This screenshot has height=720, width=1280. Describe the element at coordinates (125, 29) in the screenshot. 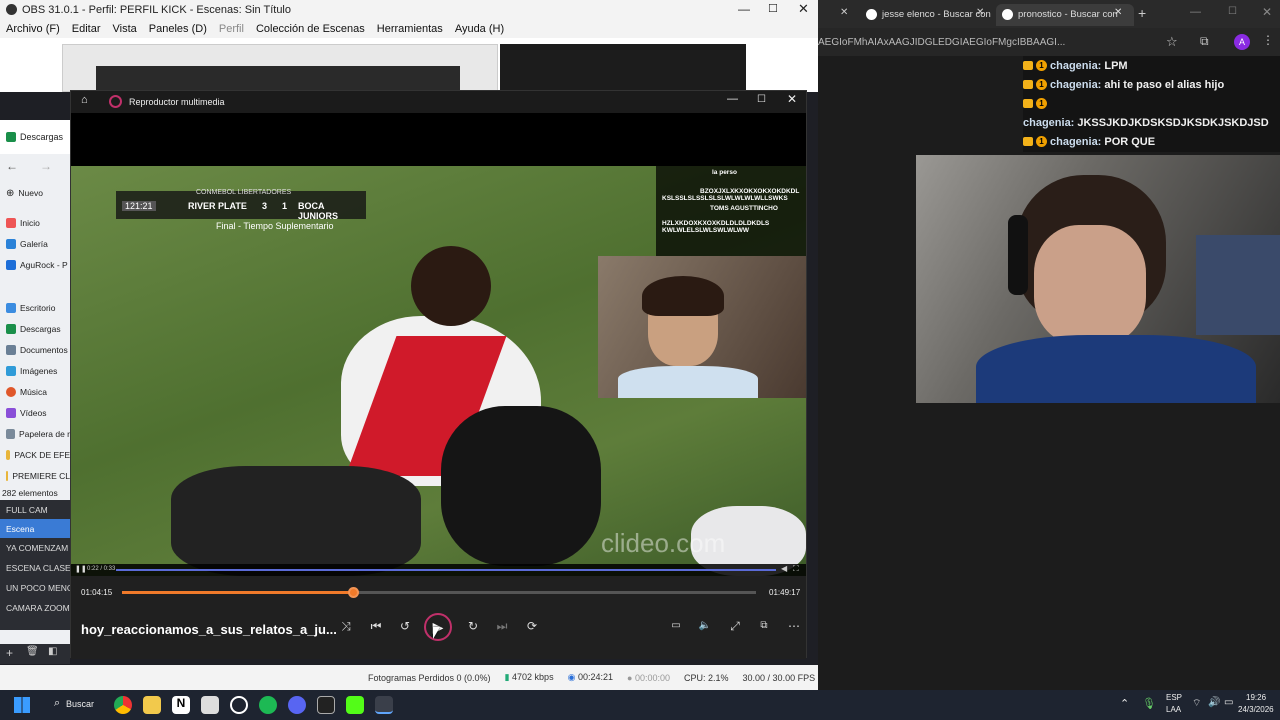

I see `menu-vista: Vista` at that location.